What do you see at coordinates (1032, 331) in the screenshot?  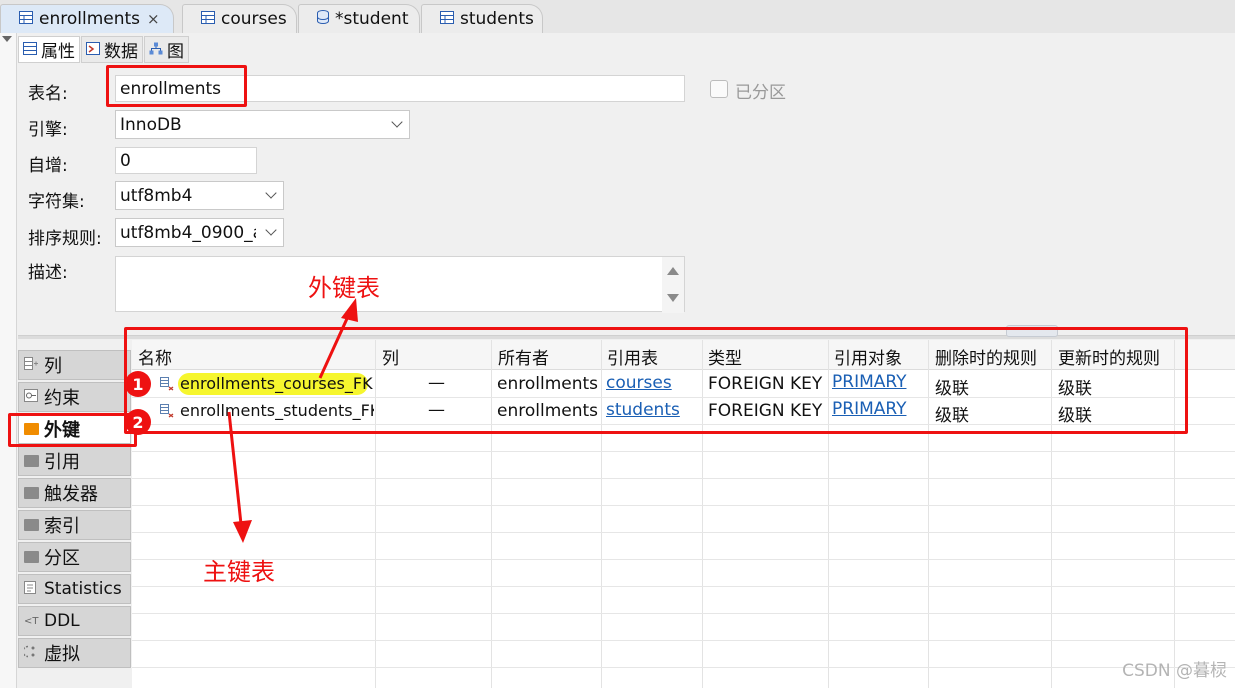 I see `splitter-handle` at bounding box center [1032, 331].